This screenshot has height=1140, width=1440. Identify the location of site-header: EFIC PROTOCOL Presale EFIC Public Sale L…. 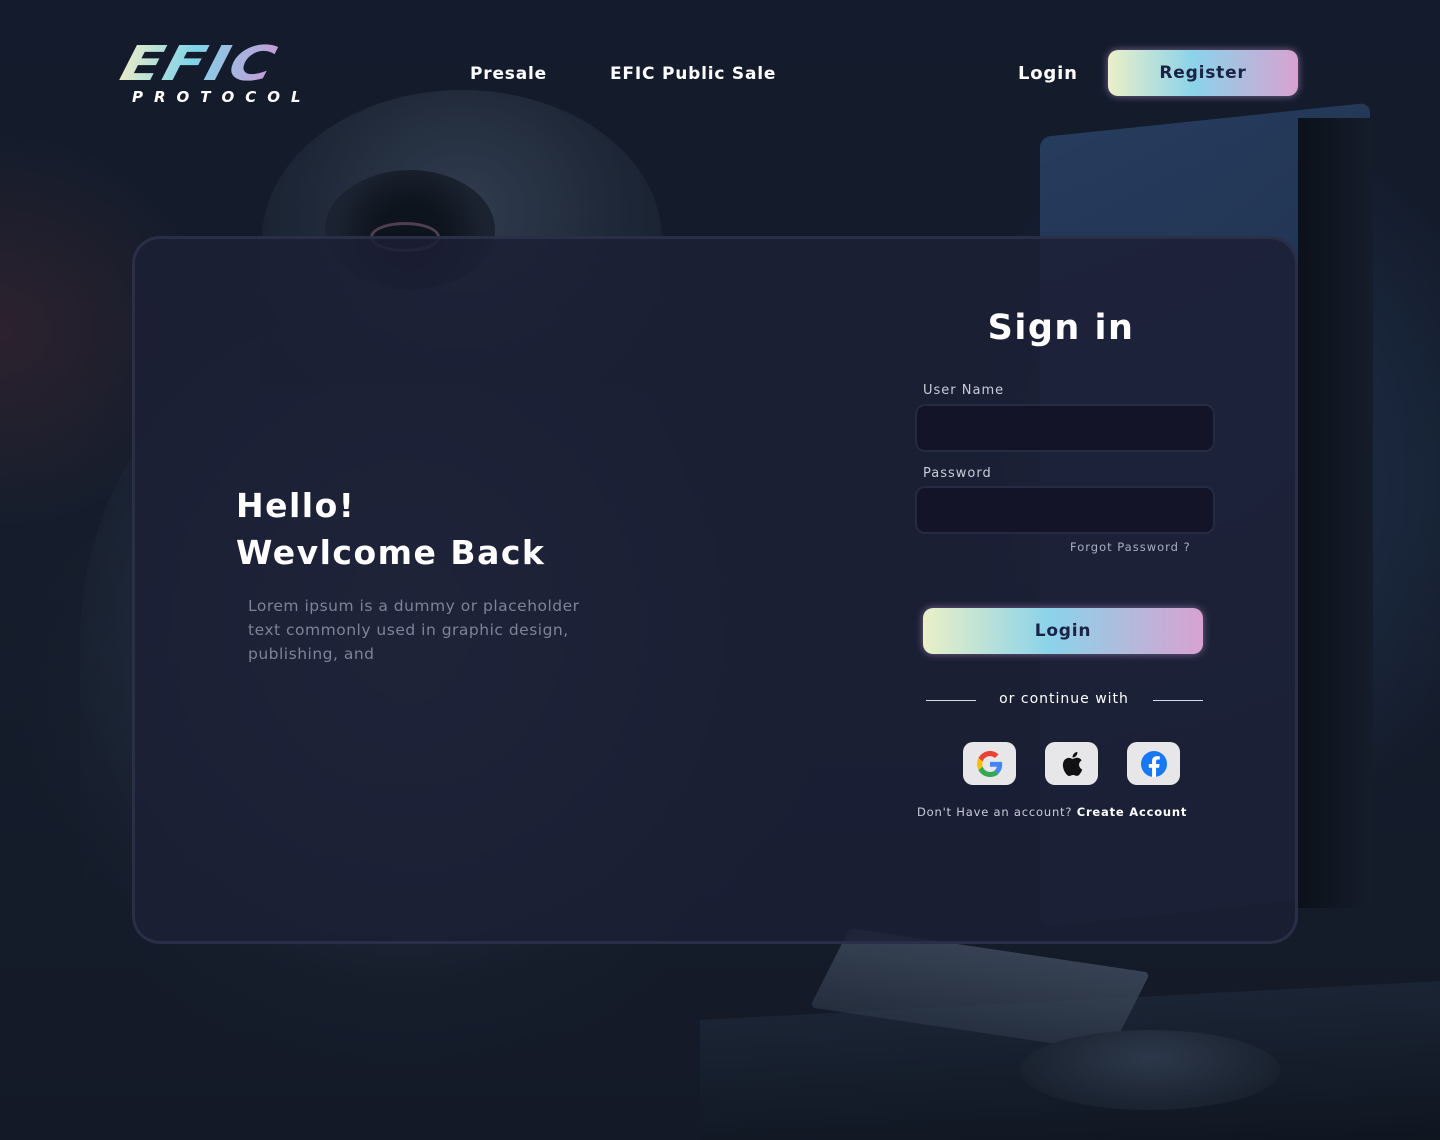
(720, 70).